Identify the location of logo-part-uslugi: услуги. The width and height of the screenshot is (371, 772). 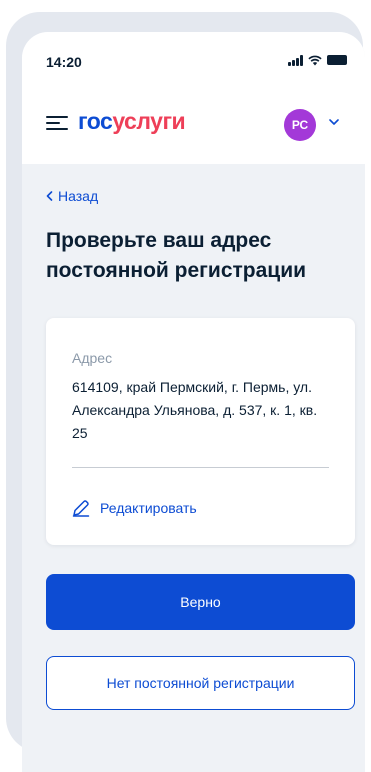
(149, 121).